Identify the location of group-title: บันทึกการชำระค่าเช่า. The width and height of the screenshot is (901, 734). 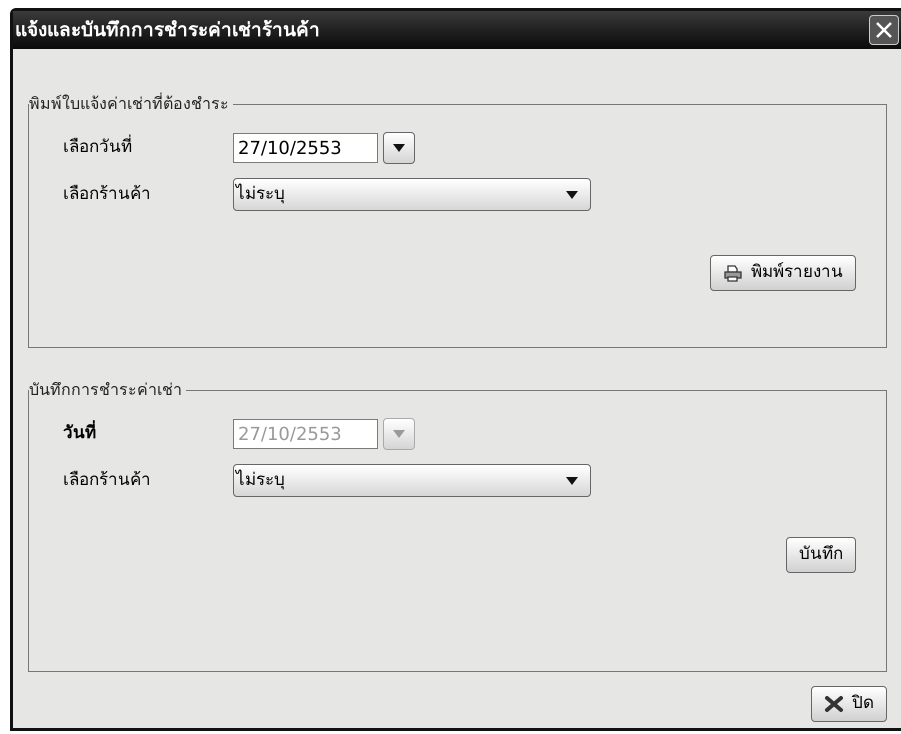
(106, 390).